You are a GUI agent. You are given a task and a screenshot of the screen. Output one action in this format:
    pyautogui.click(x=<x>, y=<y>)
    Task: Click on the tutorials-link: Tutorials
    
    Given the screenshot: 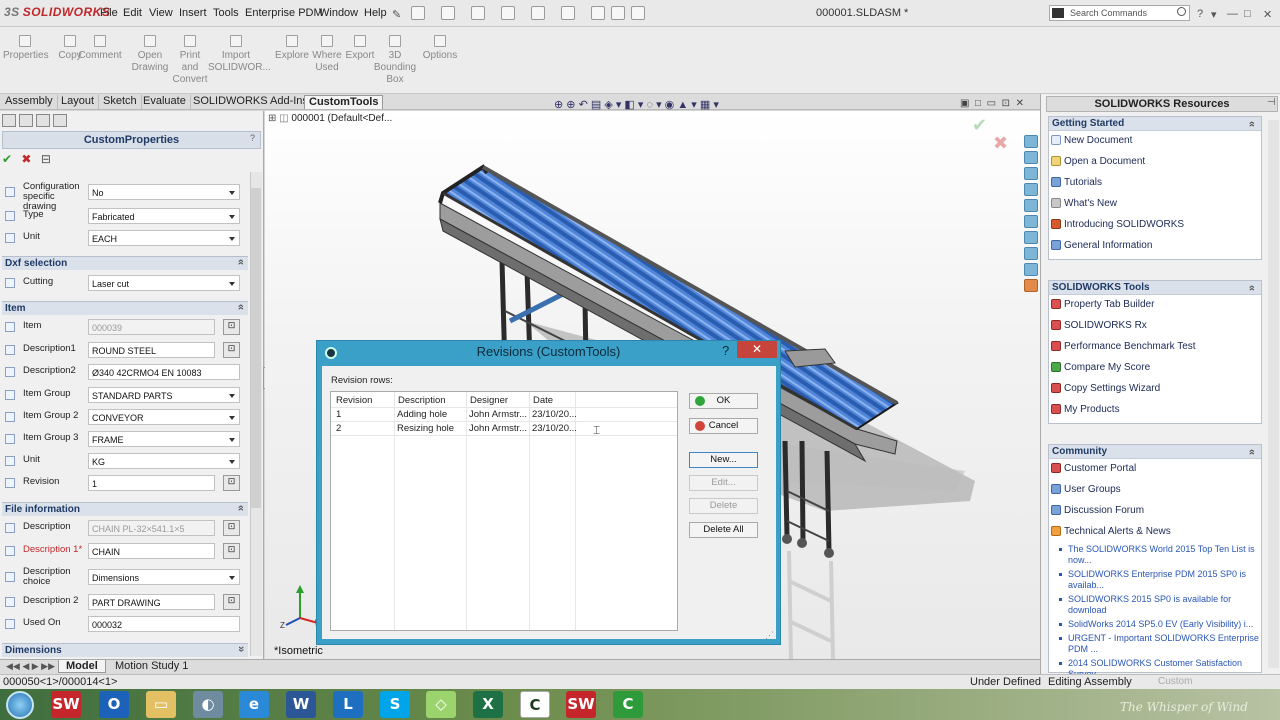 What is the action you would take?
    pyautogui.click(x=1155, y=183)
    